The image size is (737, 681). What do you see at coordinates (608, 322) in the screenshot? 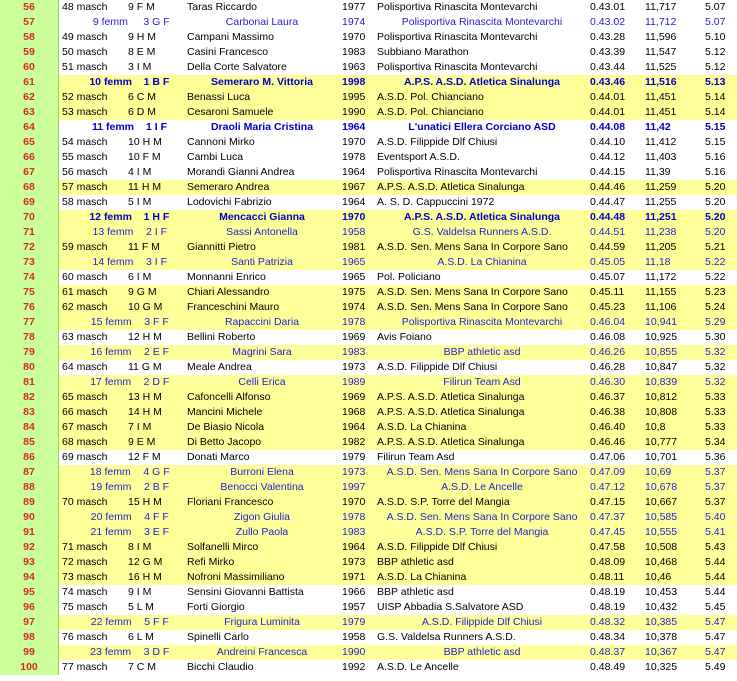
I see `finish-time-cell: 0.46.04` at bounding box center [608, 322].